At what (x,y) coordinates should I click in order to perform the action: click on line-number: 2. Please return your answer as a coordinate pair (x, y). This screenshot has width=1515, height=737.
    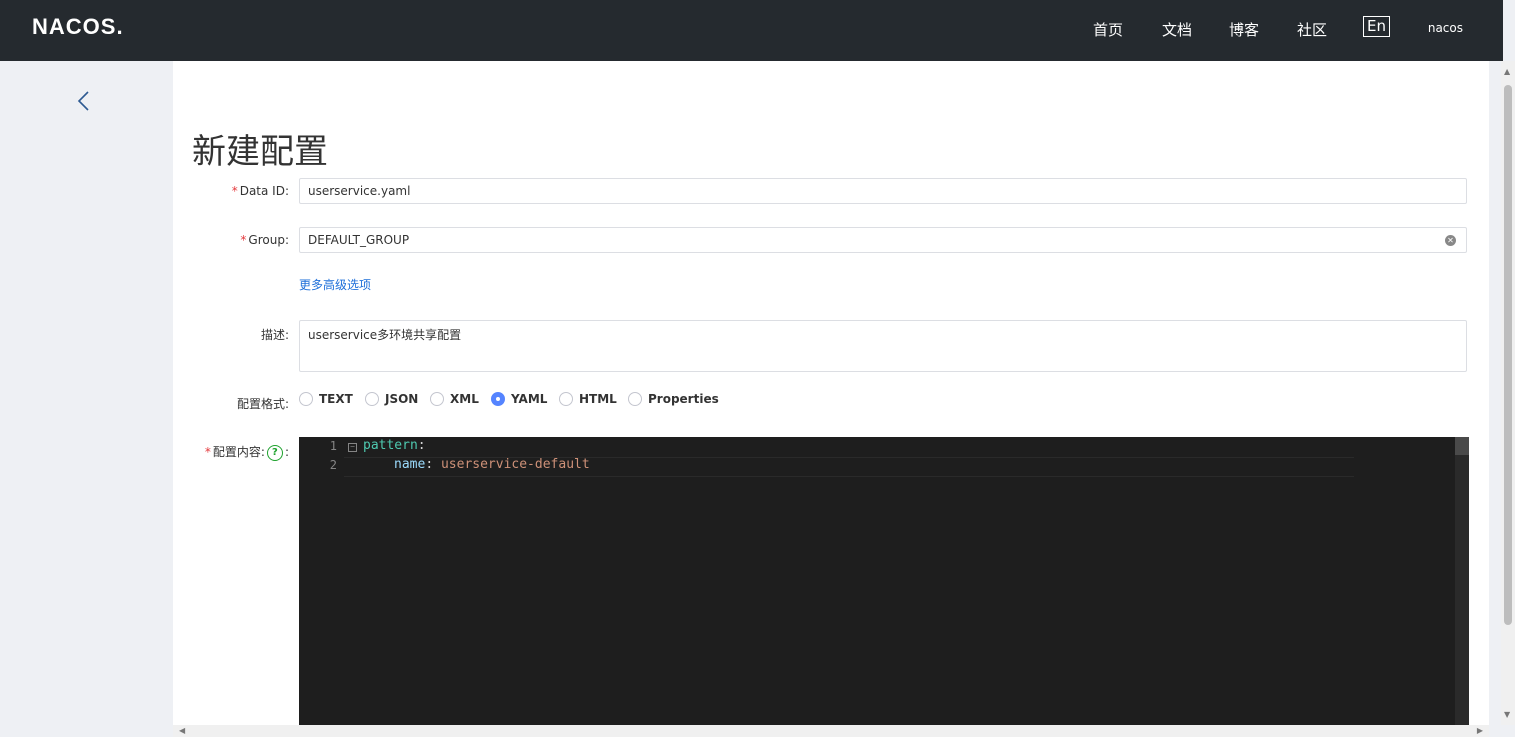
    Looking at the image, I should click on (333, 465).